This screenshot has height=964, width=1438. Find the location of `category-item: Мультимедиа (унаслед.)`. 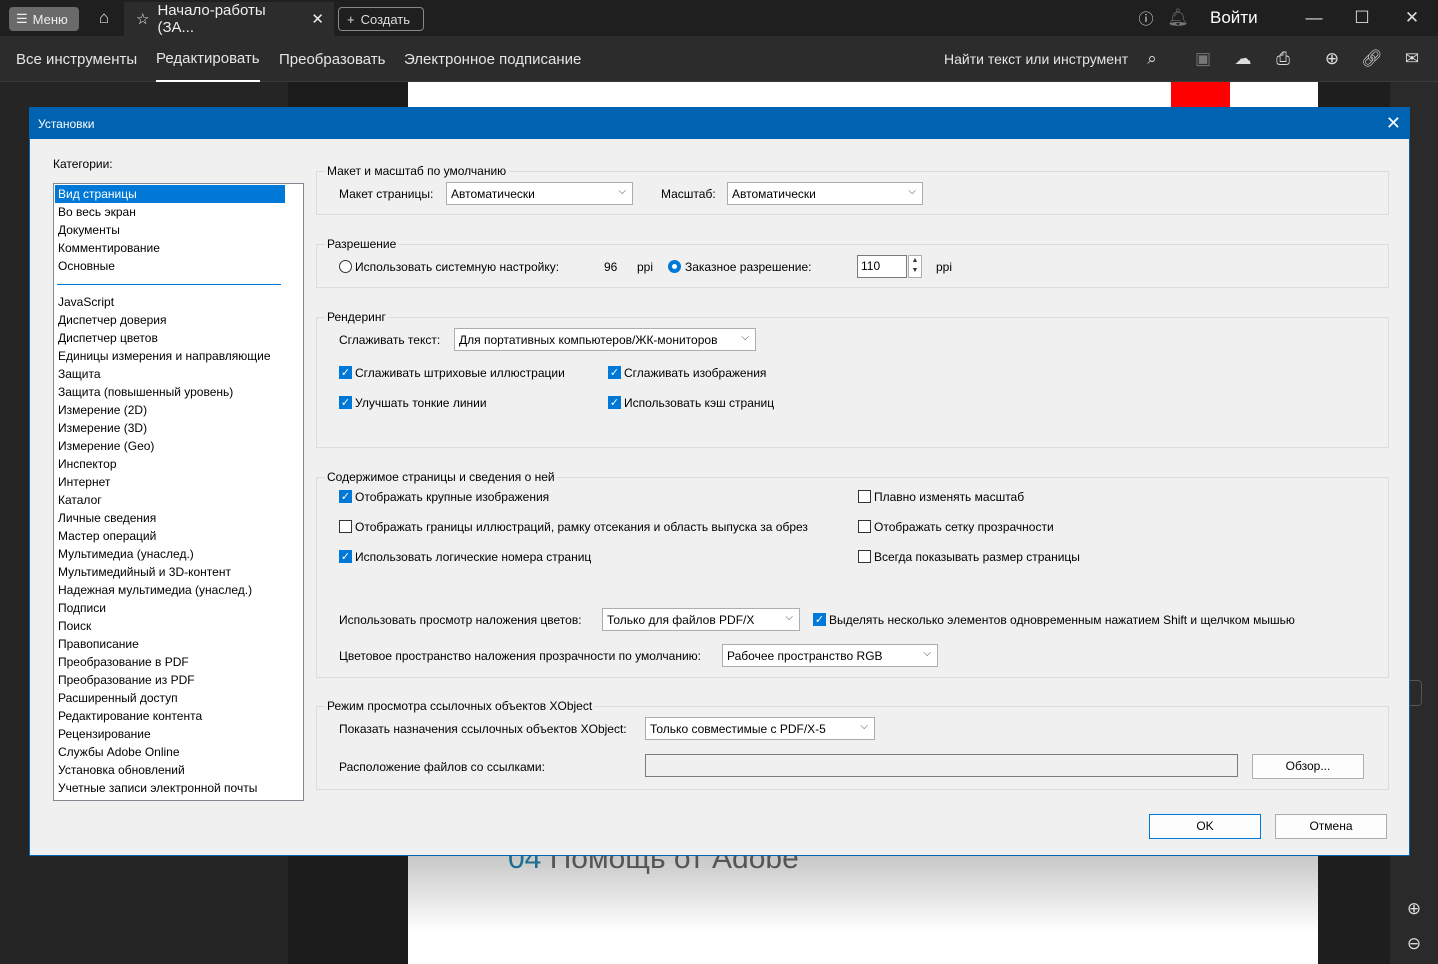

category-item: Мультимедиа (унаслед.) is located at coordinates (170, 554).